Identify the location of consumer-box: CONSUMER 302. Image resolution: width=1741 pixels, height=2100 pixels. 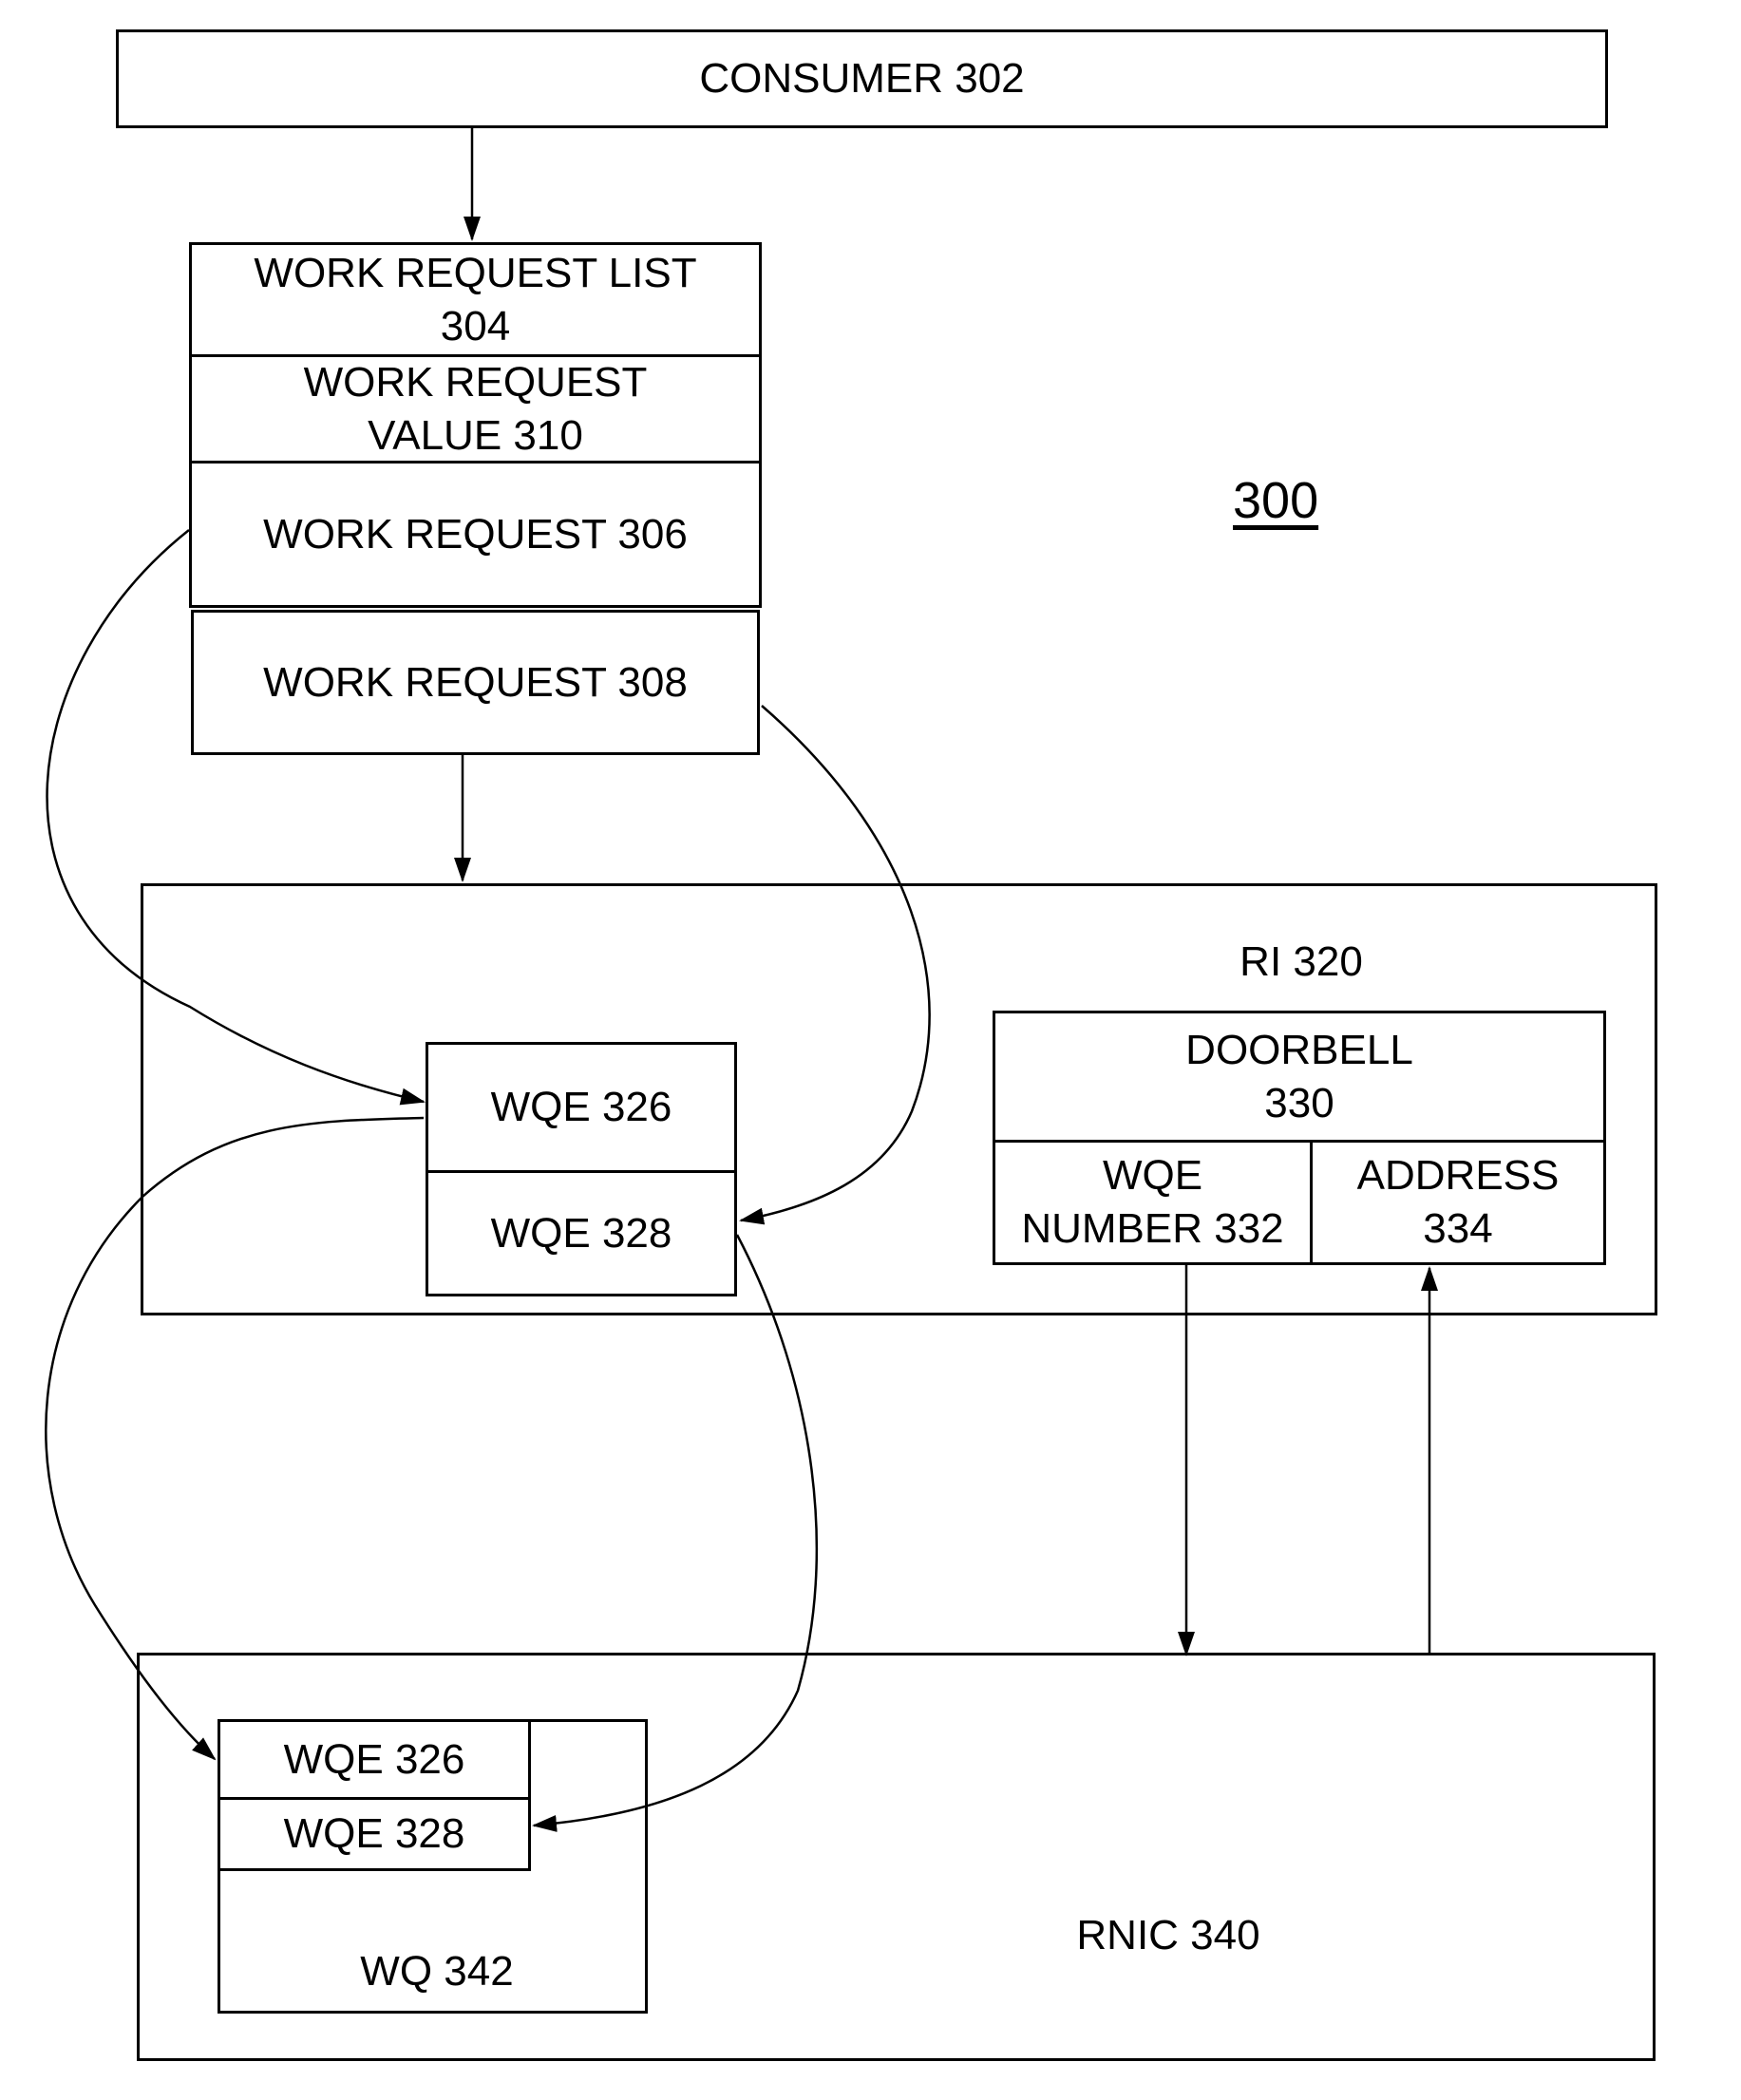
(862, 79).